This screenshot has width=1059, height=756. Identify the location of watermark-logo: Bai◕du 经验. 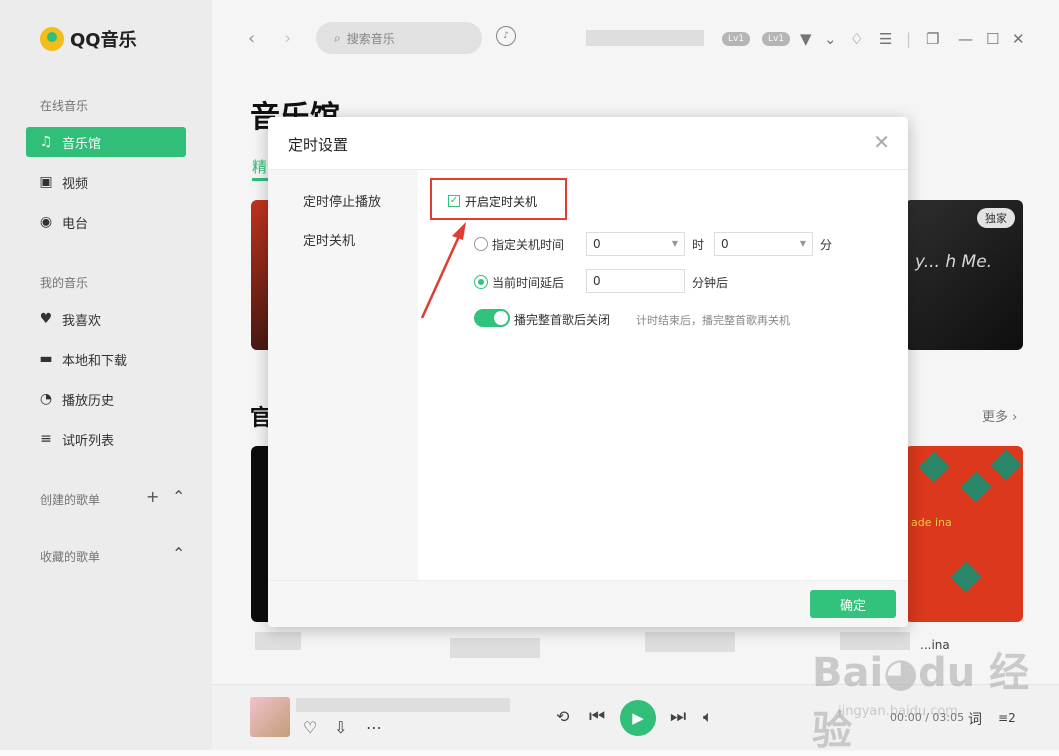
(921, 702).